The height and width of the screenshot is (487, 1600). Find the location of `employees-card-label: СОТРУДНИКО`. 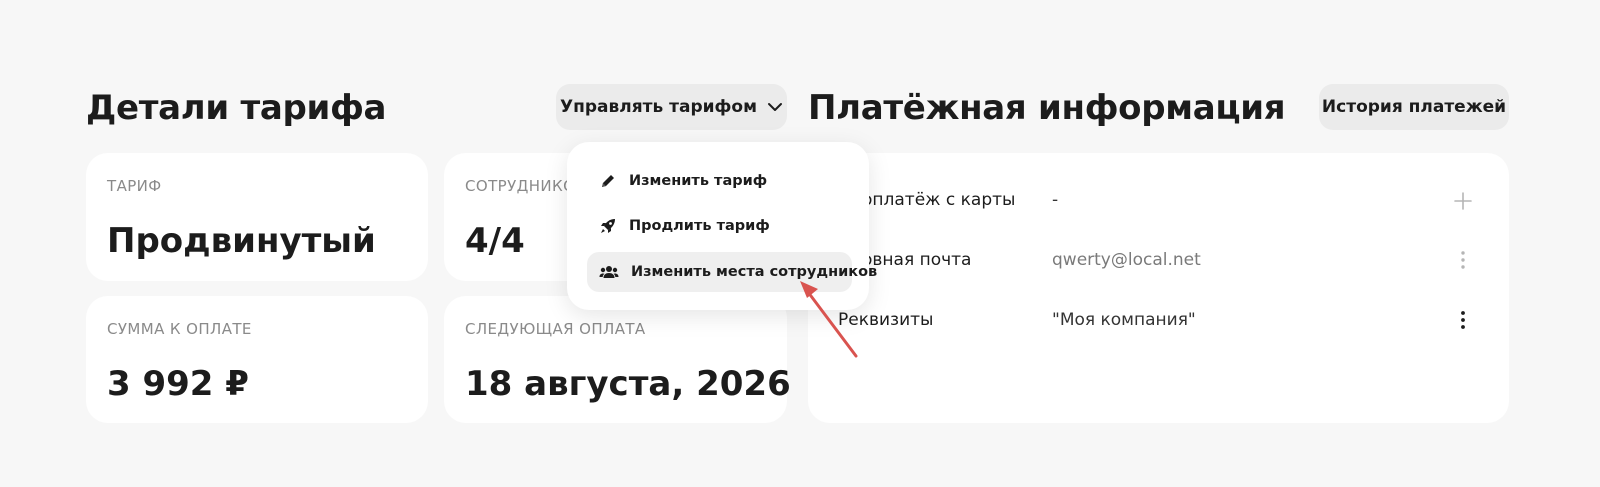

employees-card-label: СОТРУДНИКО is located at coordinates (520, 186).